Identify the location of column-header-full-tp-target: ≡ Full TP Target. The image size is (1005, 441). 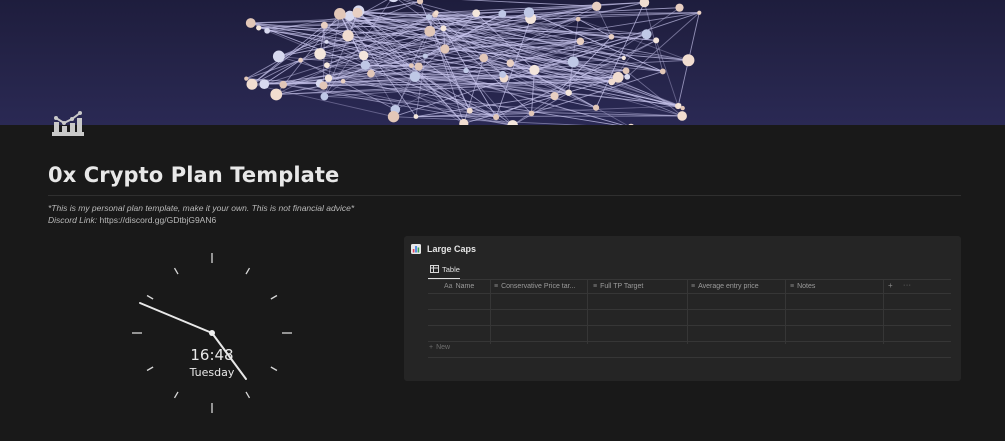
(639, 286).